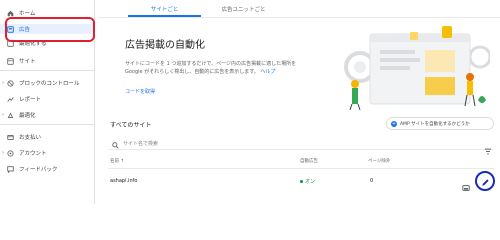 The image size is (500, 240). What do you see at coordinates (140, 91) in the screenshot?
I see `get-code-link: コードを取得` at bounding box center [140, 91].